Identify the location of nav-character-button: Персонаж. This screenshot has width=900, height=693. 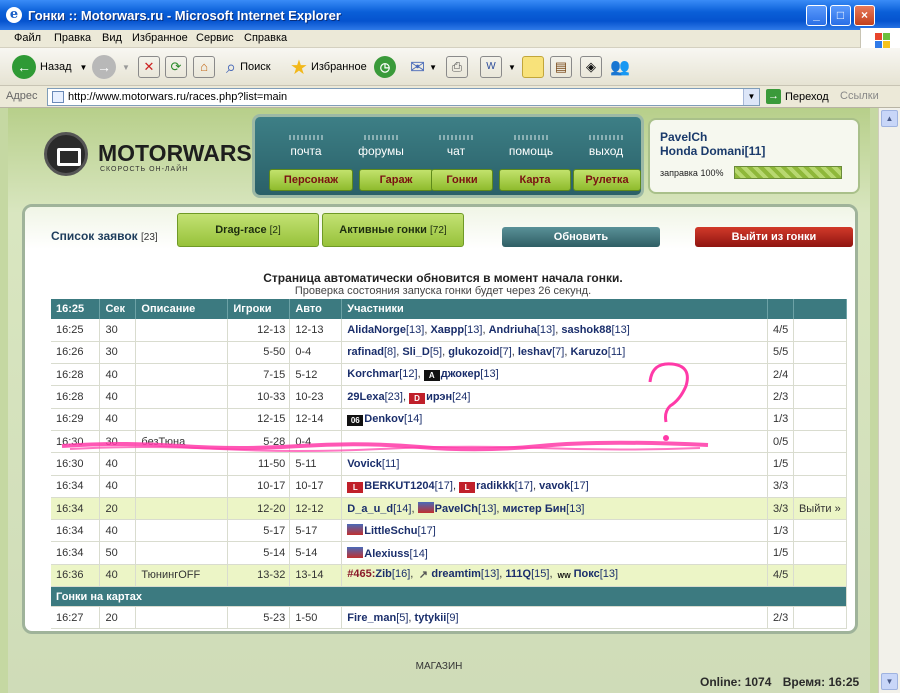
(311, 180).